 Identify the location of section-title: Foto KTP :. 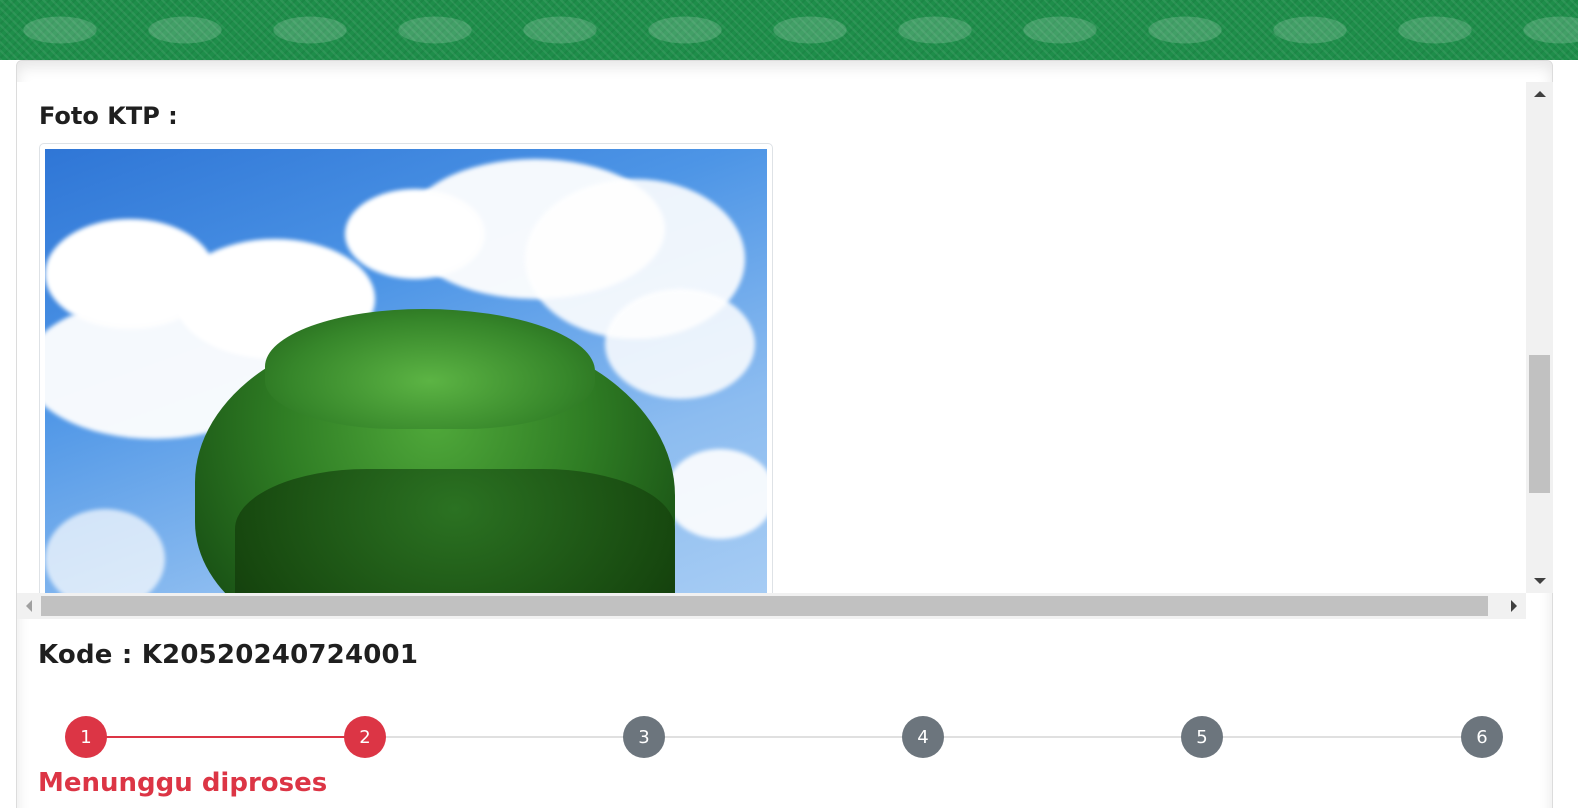
(108, 116).